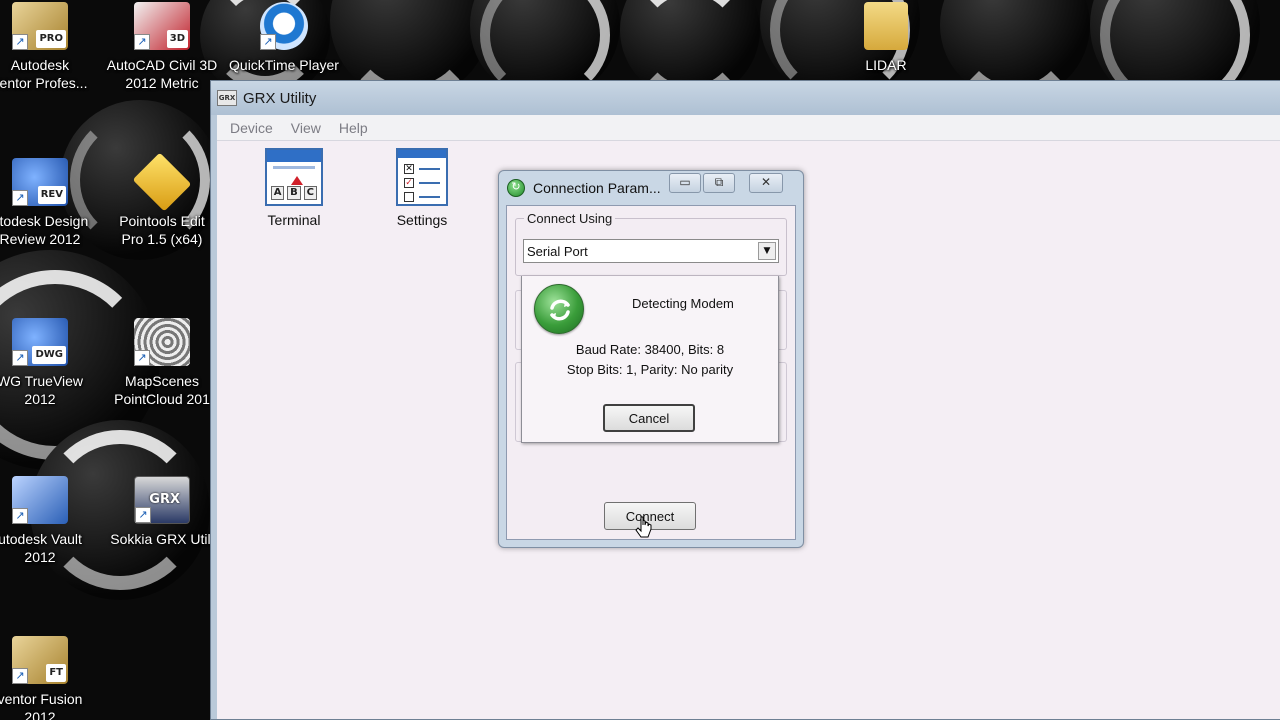  I want to click on desktop-icon-lidar: LIDAR, so click(886, 38).